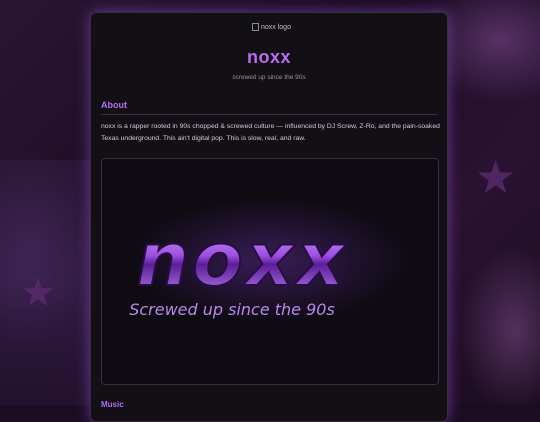  Describe the element at coordinates (242, 260) in the screenshot. I see `banner-logo-text: noxx` at that location.